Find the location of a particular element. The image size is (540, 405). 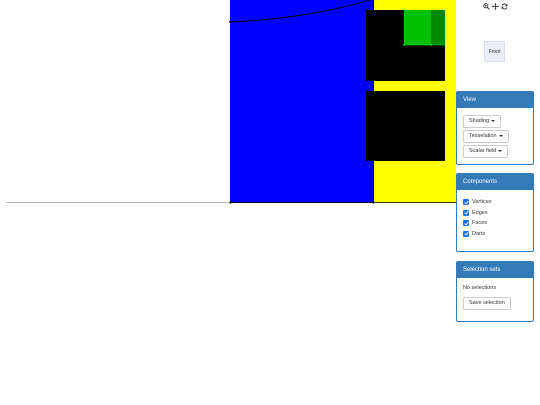

selection-sets-panel-heading: Selection sets is located at coordinates (495, 270).